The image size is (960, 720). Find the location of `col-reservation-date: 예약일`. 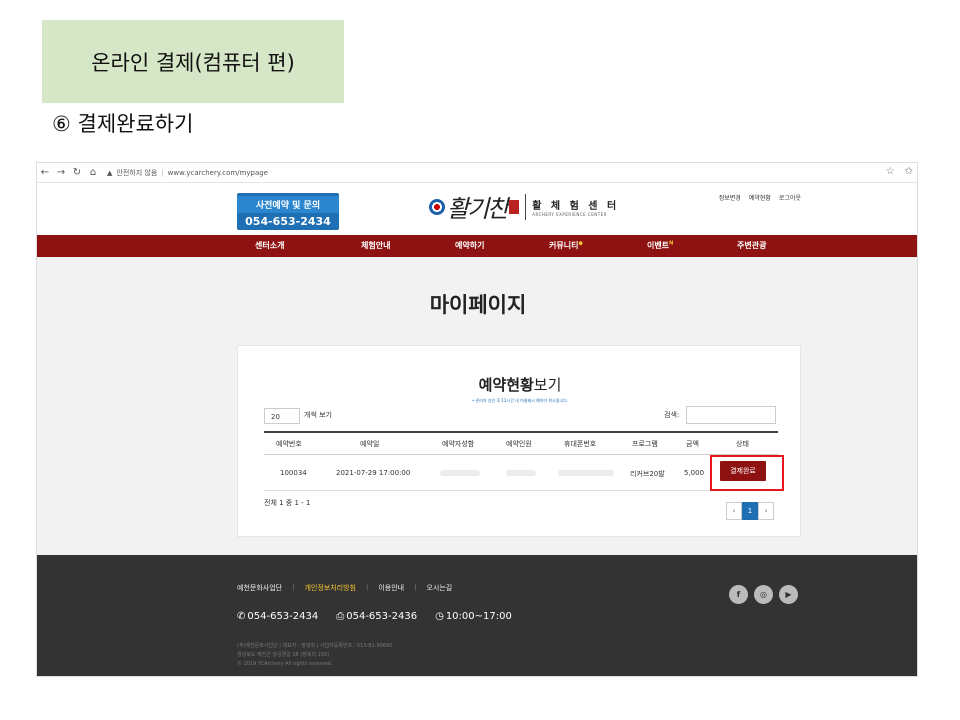

col-reservation-date: 예약일 is located at coordinates (370, 444).